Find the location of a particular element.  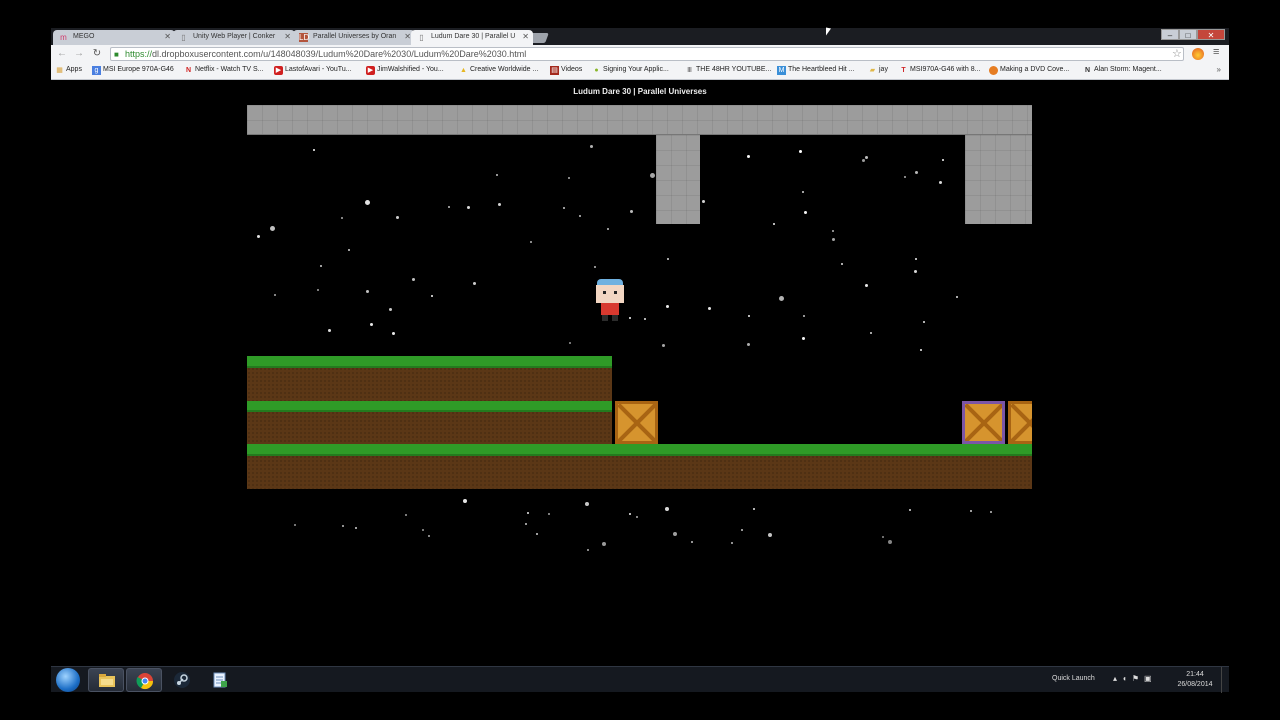

clock-time: 21:44 is located at coordinates (1195, 674).